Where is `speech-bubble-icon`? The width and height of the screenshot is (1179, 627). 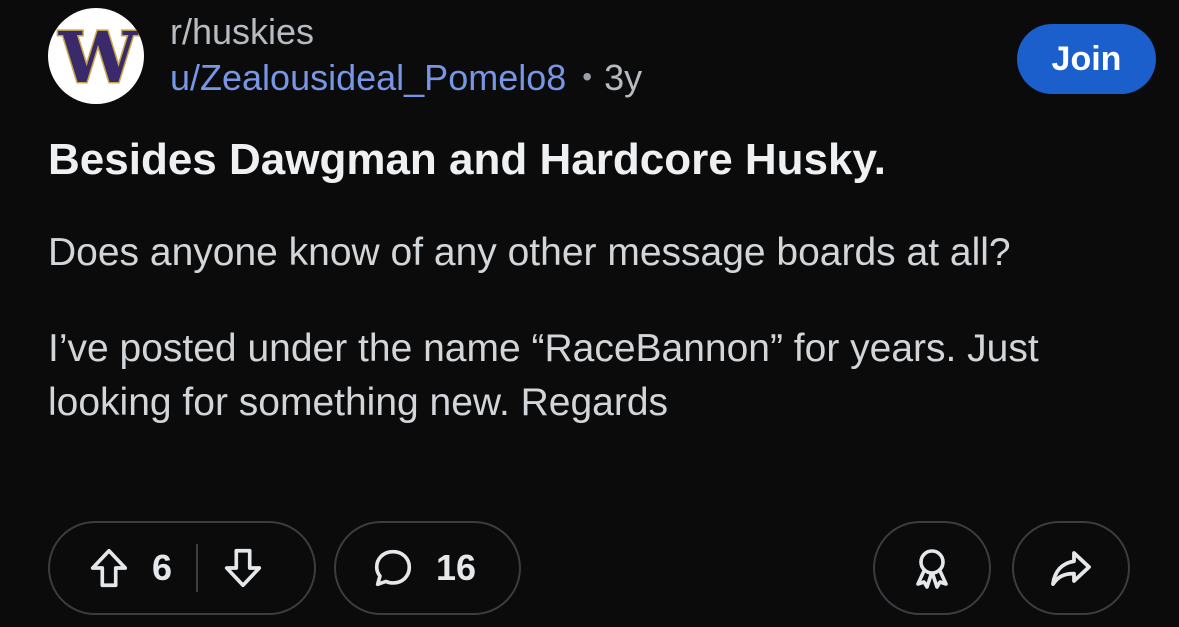
speech-bubble-icon is located at coordinates (393, 568).